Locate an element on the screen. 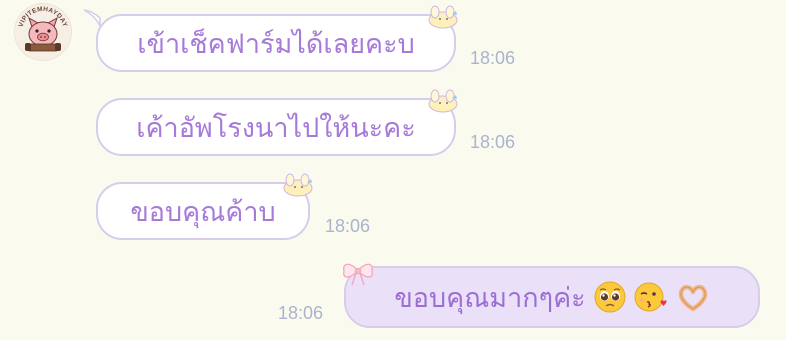 The height and width of the screenshot is (340, 786). face-blowing-kiss-emoji-icon is located at coordinates (650, 297).